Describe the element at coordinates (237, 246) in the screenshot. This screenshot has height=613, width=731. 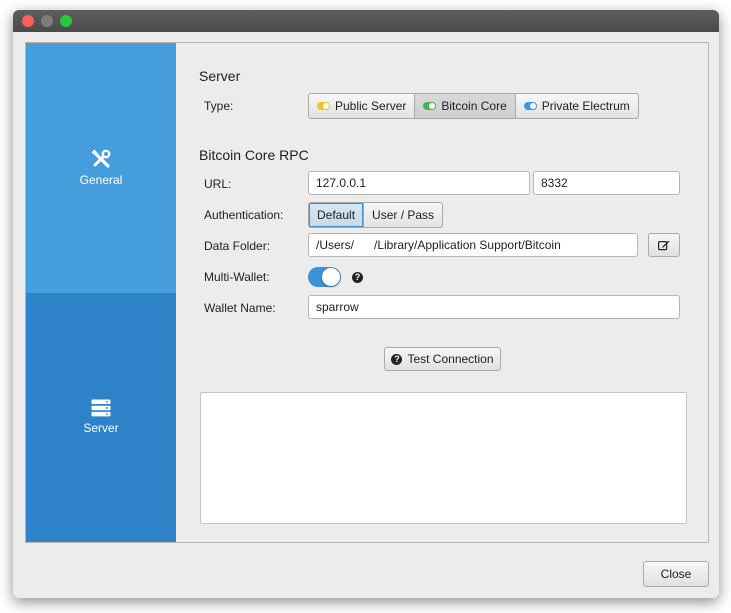
I see `data-folder-label: Data Folder:` at that location.